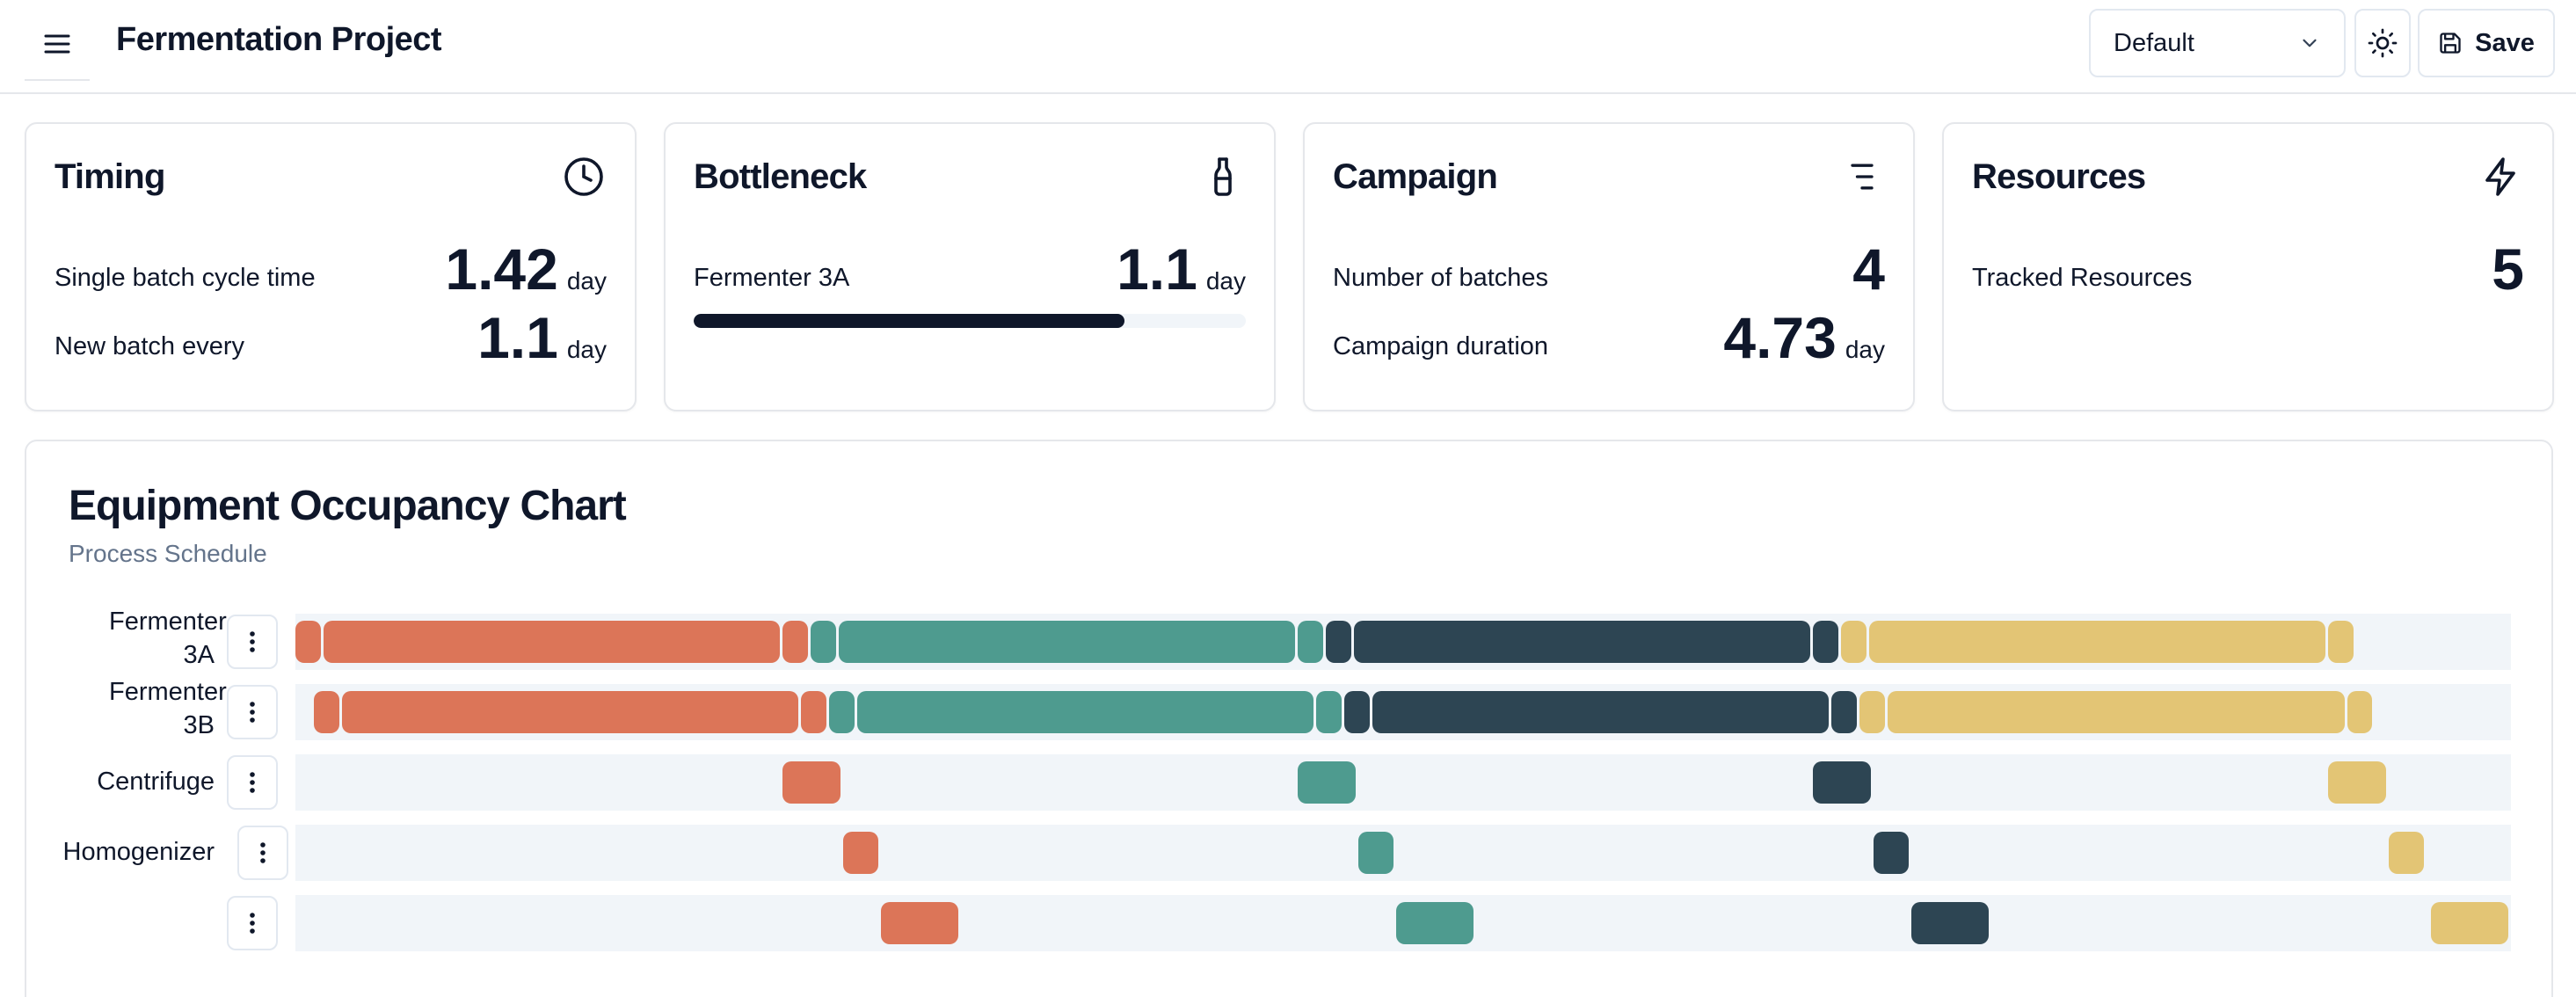  Describe the element at coordinates (2508, 269) in the screenshot. I see `metric-value: 5` at that location.